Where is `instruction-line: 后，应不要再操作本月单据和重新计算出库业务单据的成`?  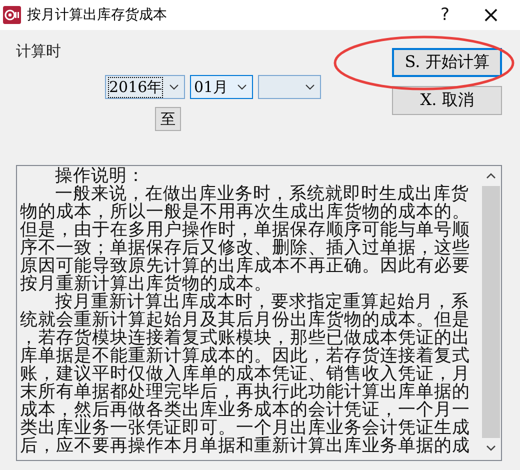
instruction-line: 后，应不要再操作本月单据和重新计算出库业务单据的成 is located at coordinates (245, 446).